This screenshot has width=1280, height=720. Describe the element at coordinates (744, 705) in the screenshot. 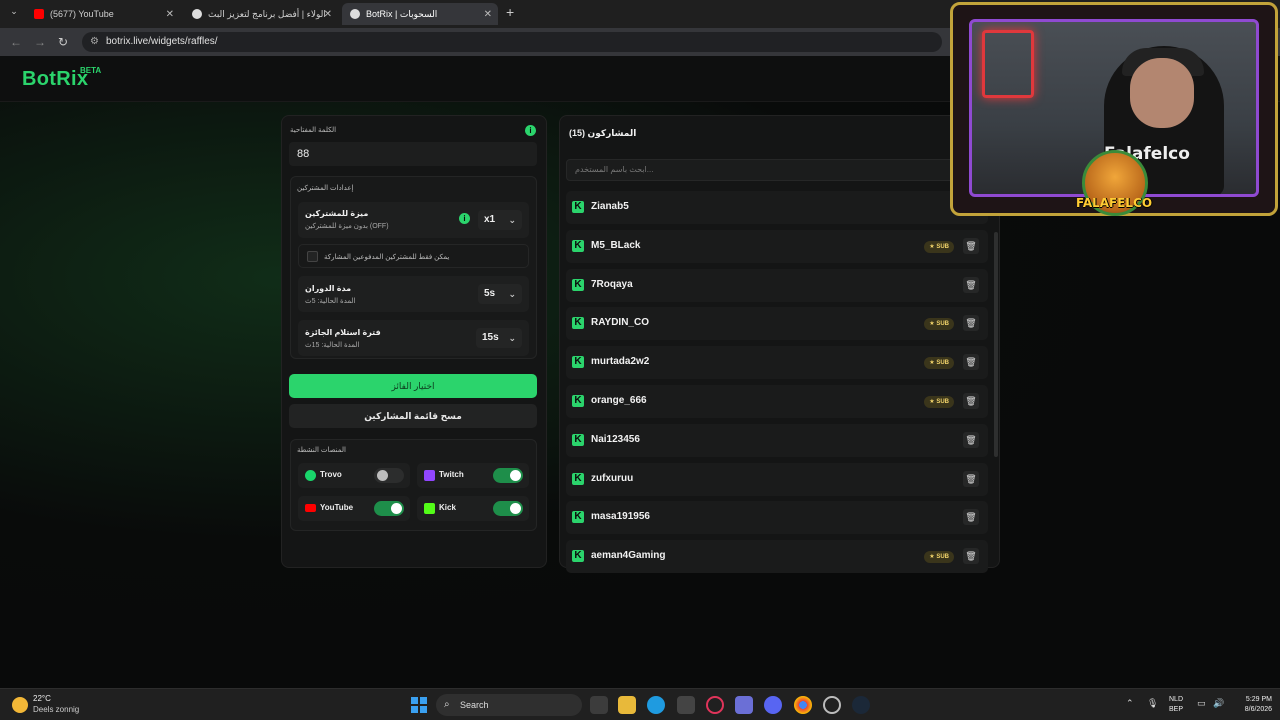

I see `video-app-icon` at that location.